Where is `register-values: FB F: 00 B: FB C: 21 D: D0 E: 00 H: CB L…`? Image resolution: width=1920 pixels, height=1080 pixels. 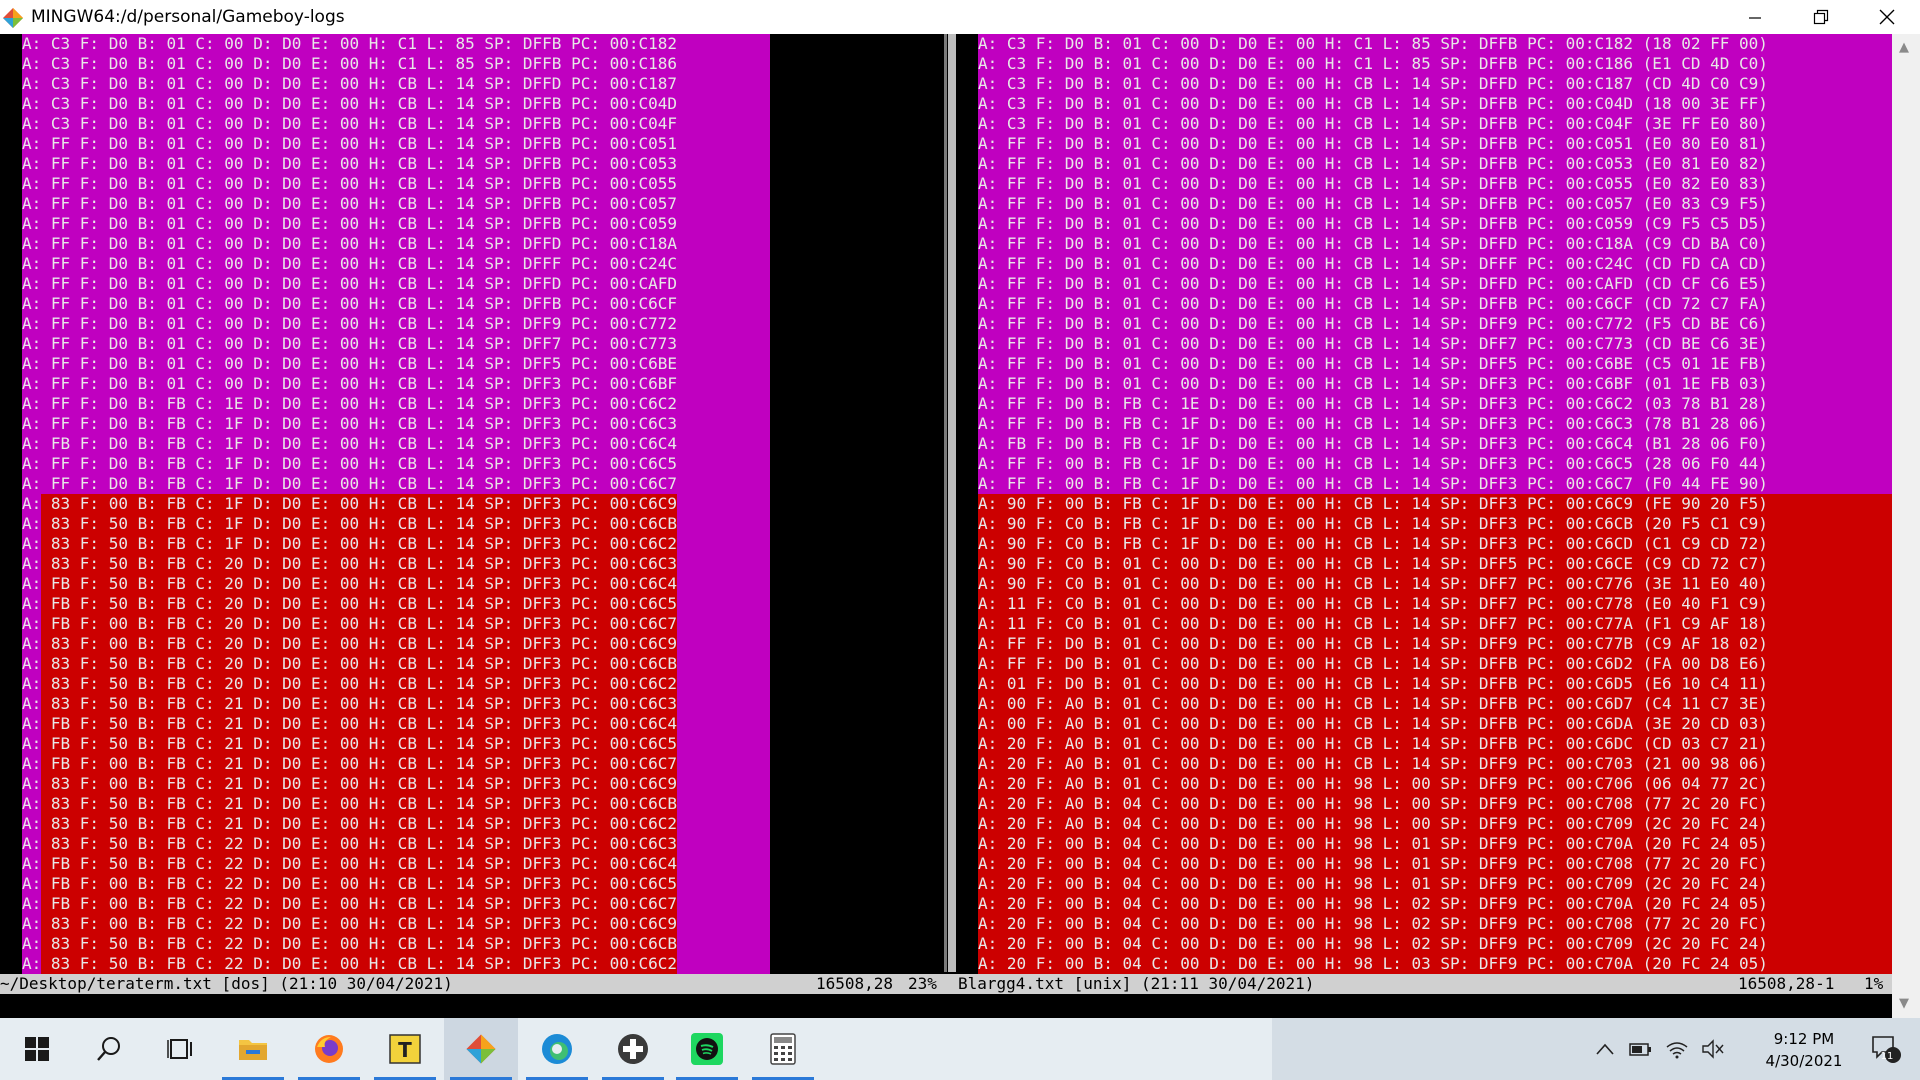 register-values: FB F: 00 B: FB C: 21 D: D0 E: 00 H: CB L… is located at coordinates (359, 764).